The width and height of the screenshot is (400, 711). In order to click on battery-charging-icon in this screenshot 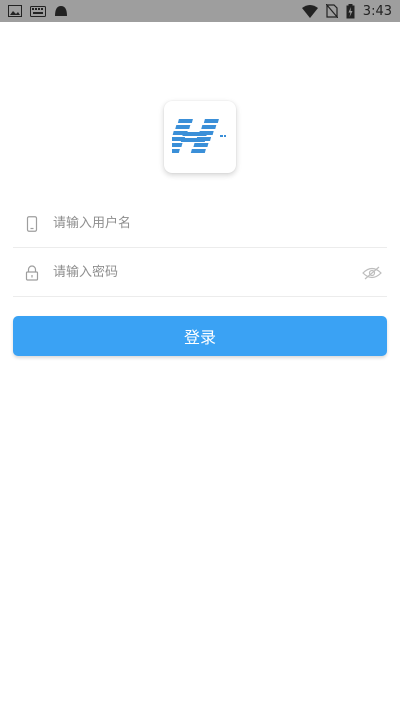, I will do `click(350, 11)`.